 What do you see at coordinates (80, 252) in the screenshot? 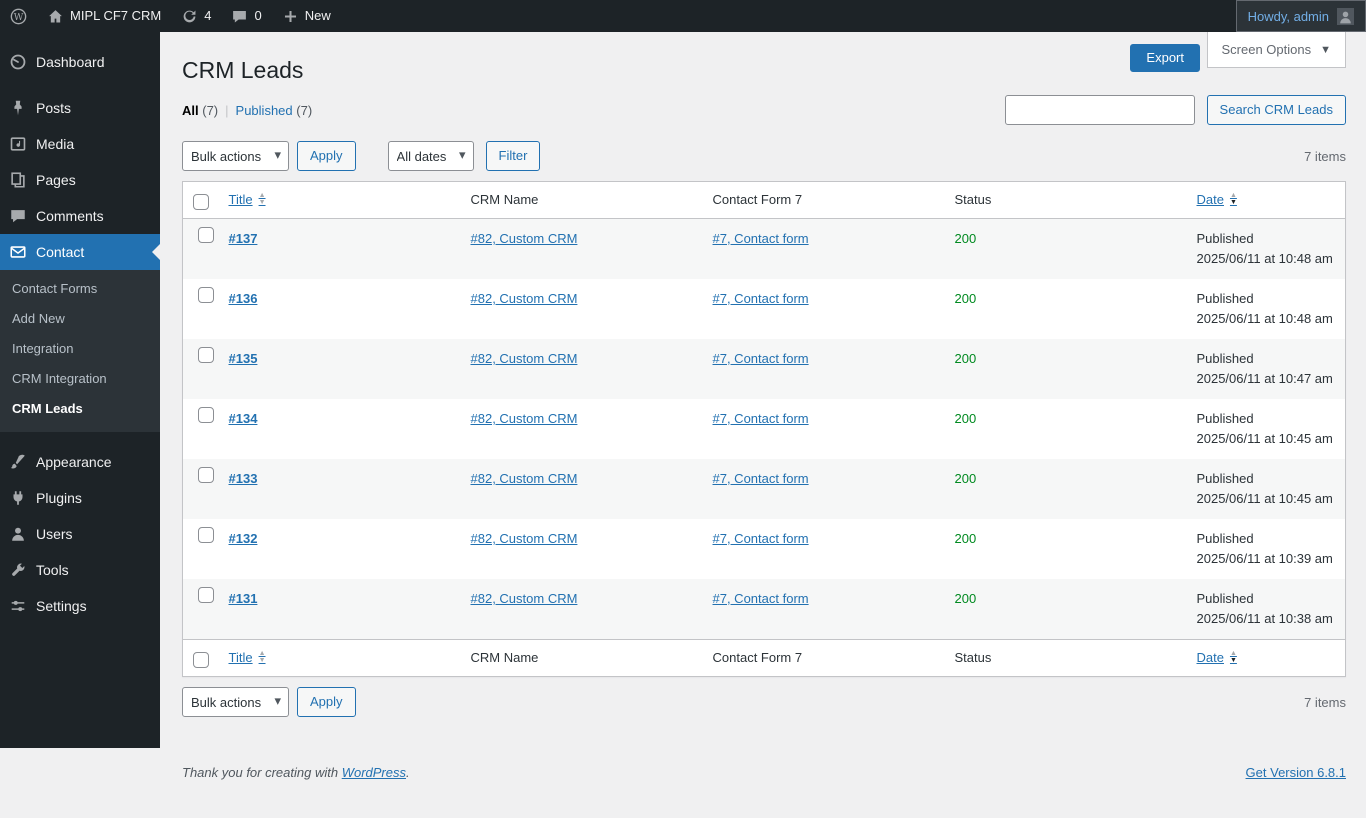
I see `sidebar-item-contact: Contact` at bounding box center [80, 252].